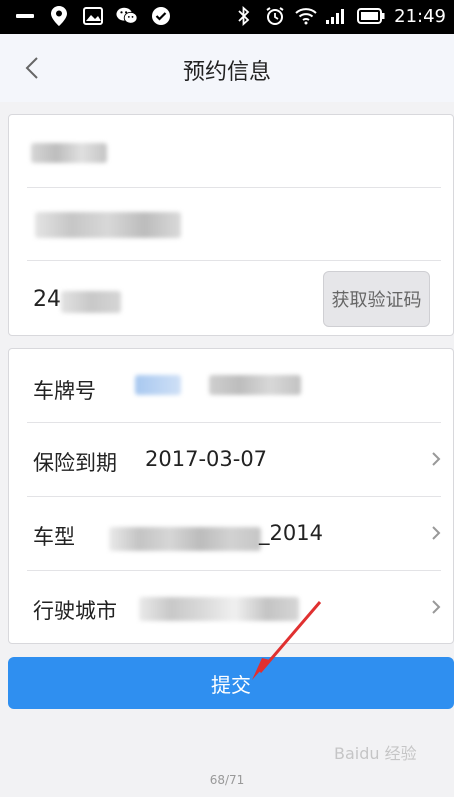 Image resolution: width=454 pixels, height=797 pixels. What do you see at coordinates (375, 753) in the screenshot?
I see `watermark: Baidu 经验` at bounding box center [375, 753].